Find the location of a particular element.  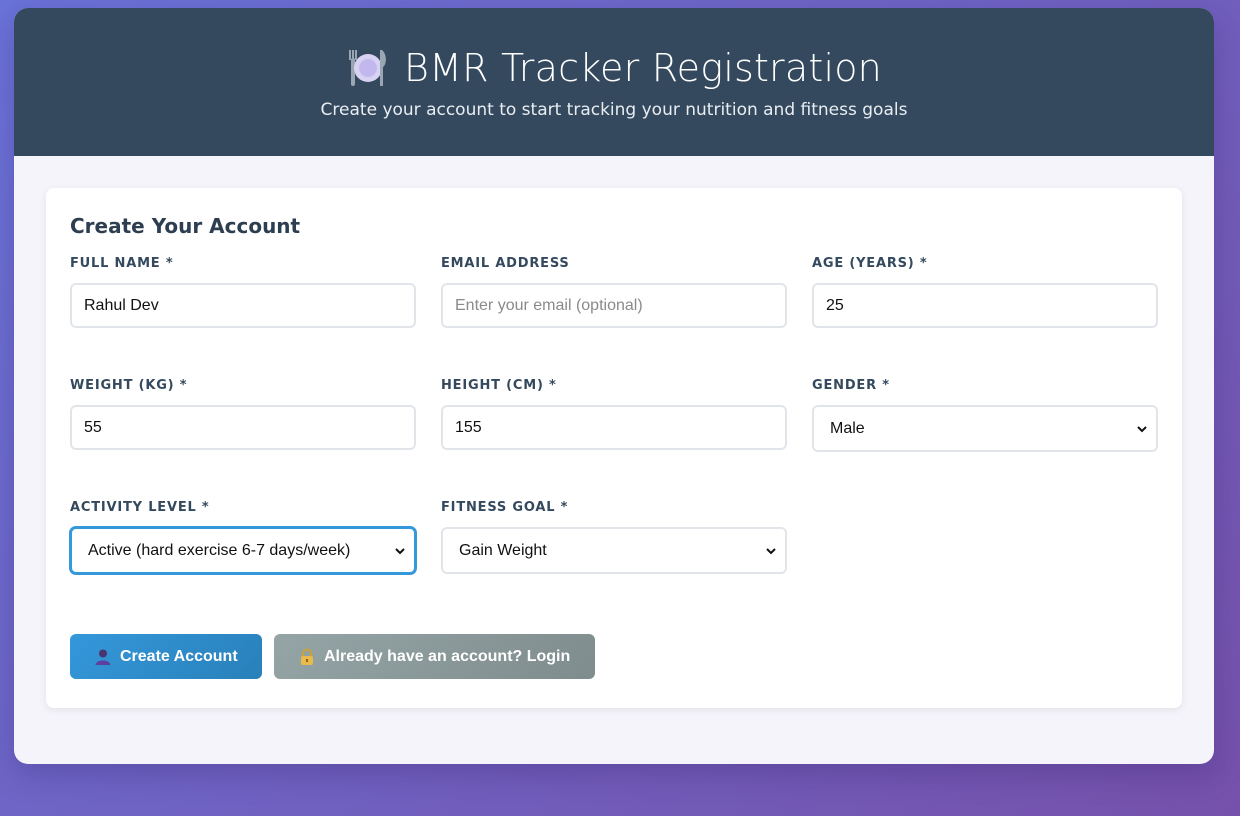

create-account-label: Create Account is located at coordinates (179, 656).